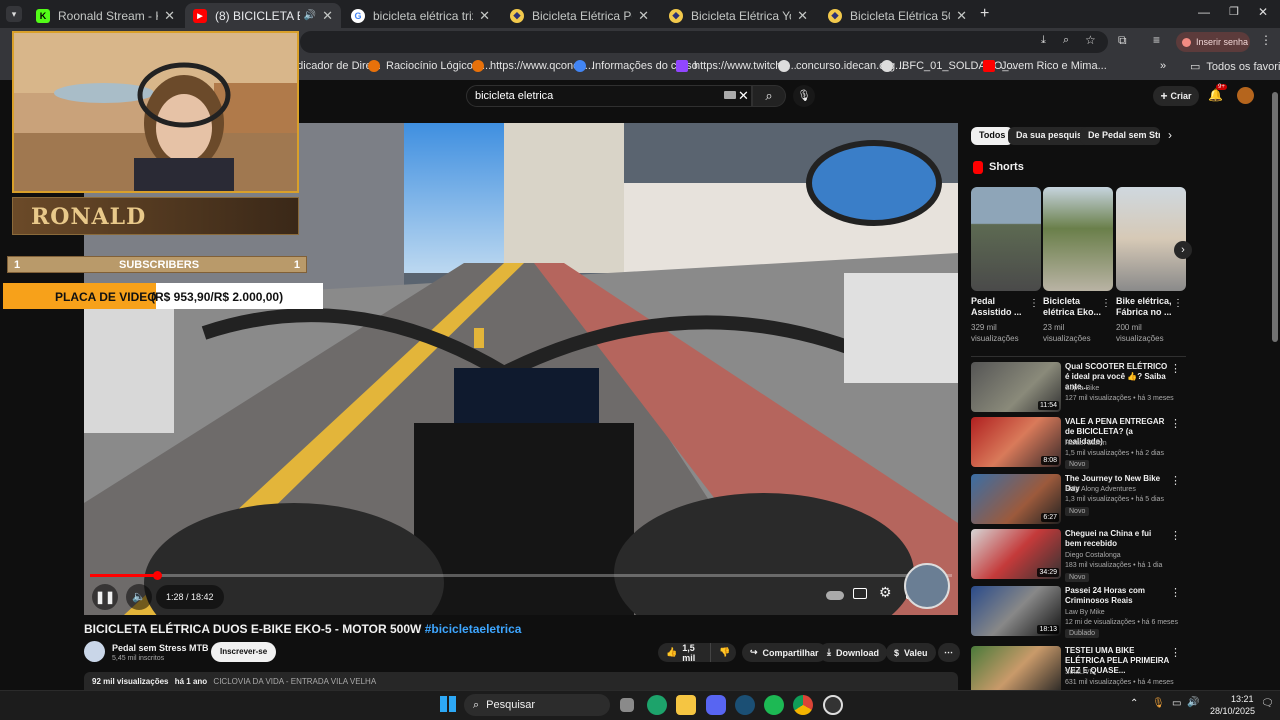 This screenshot has height=720, width=1280. Describe the element at coordinates (657, 705) in the screenshot. I see `edge-icon` at that location.